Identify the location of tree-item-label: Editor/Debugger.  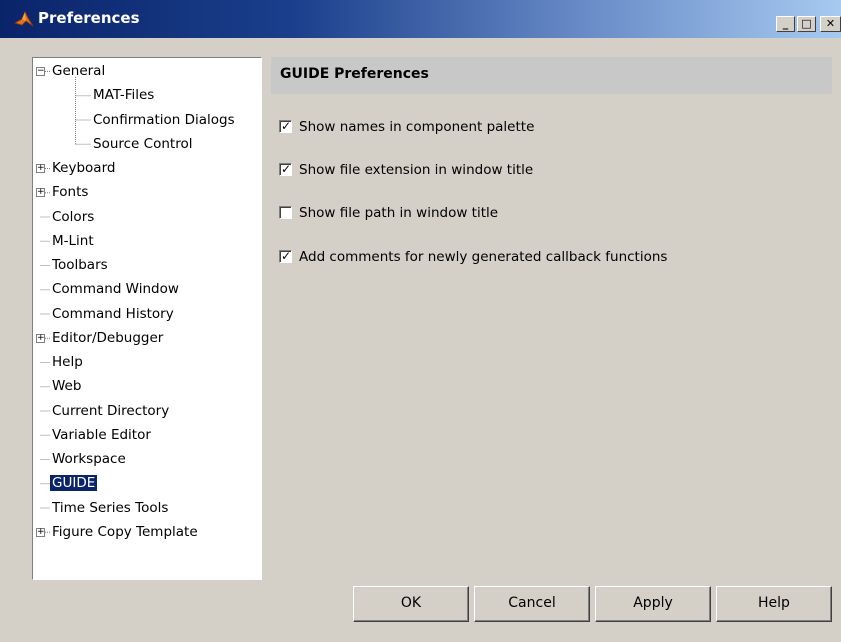
(108, 337).